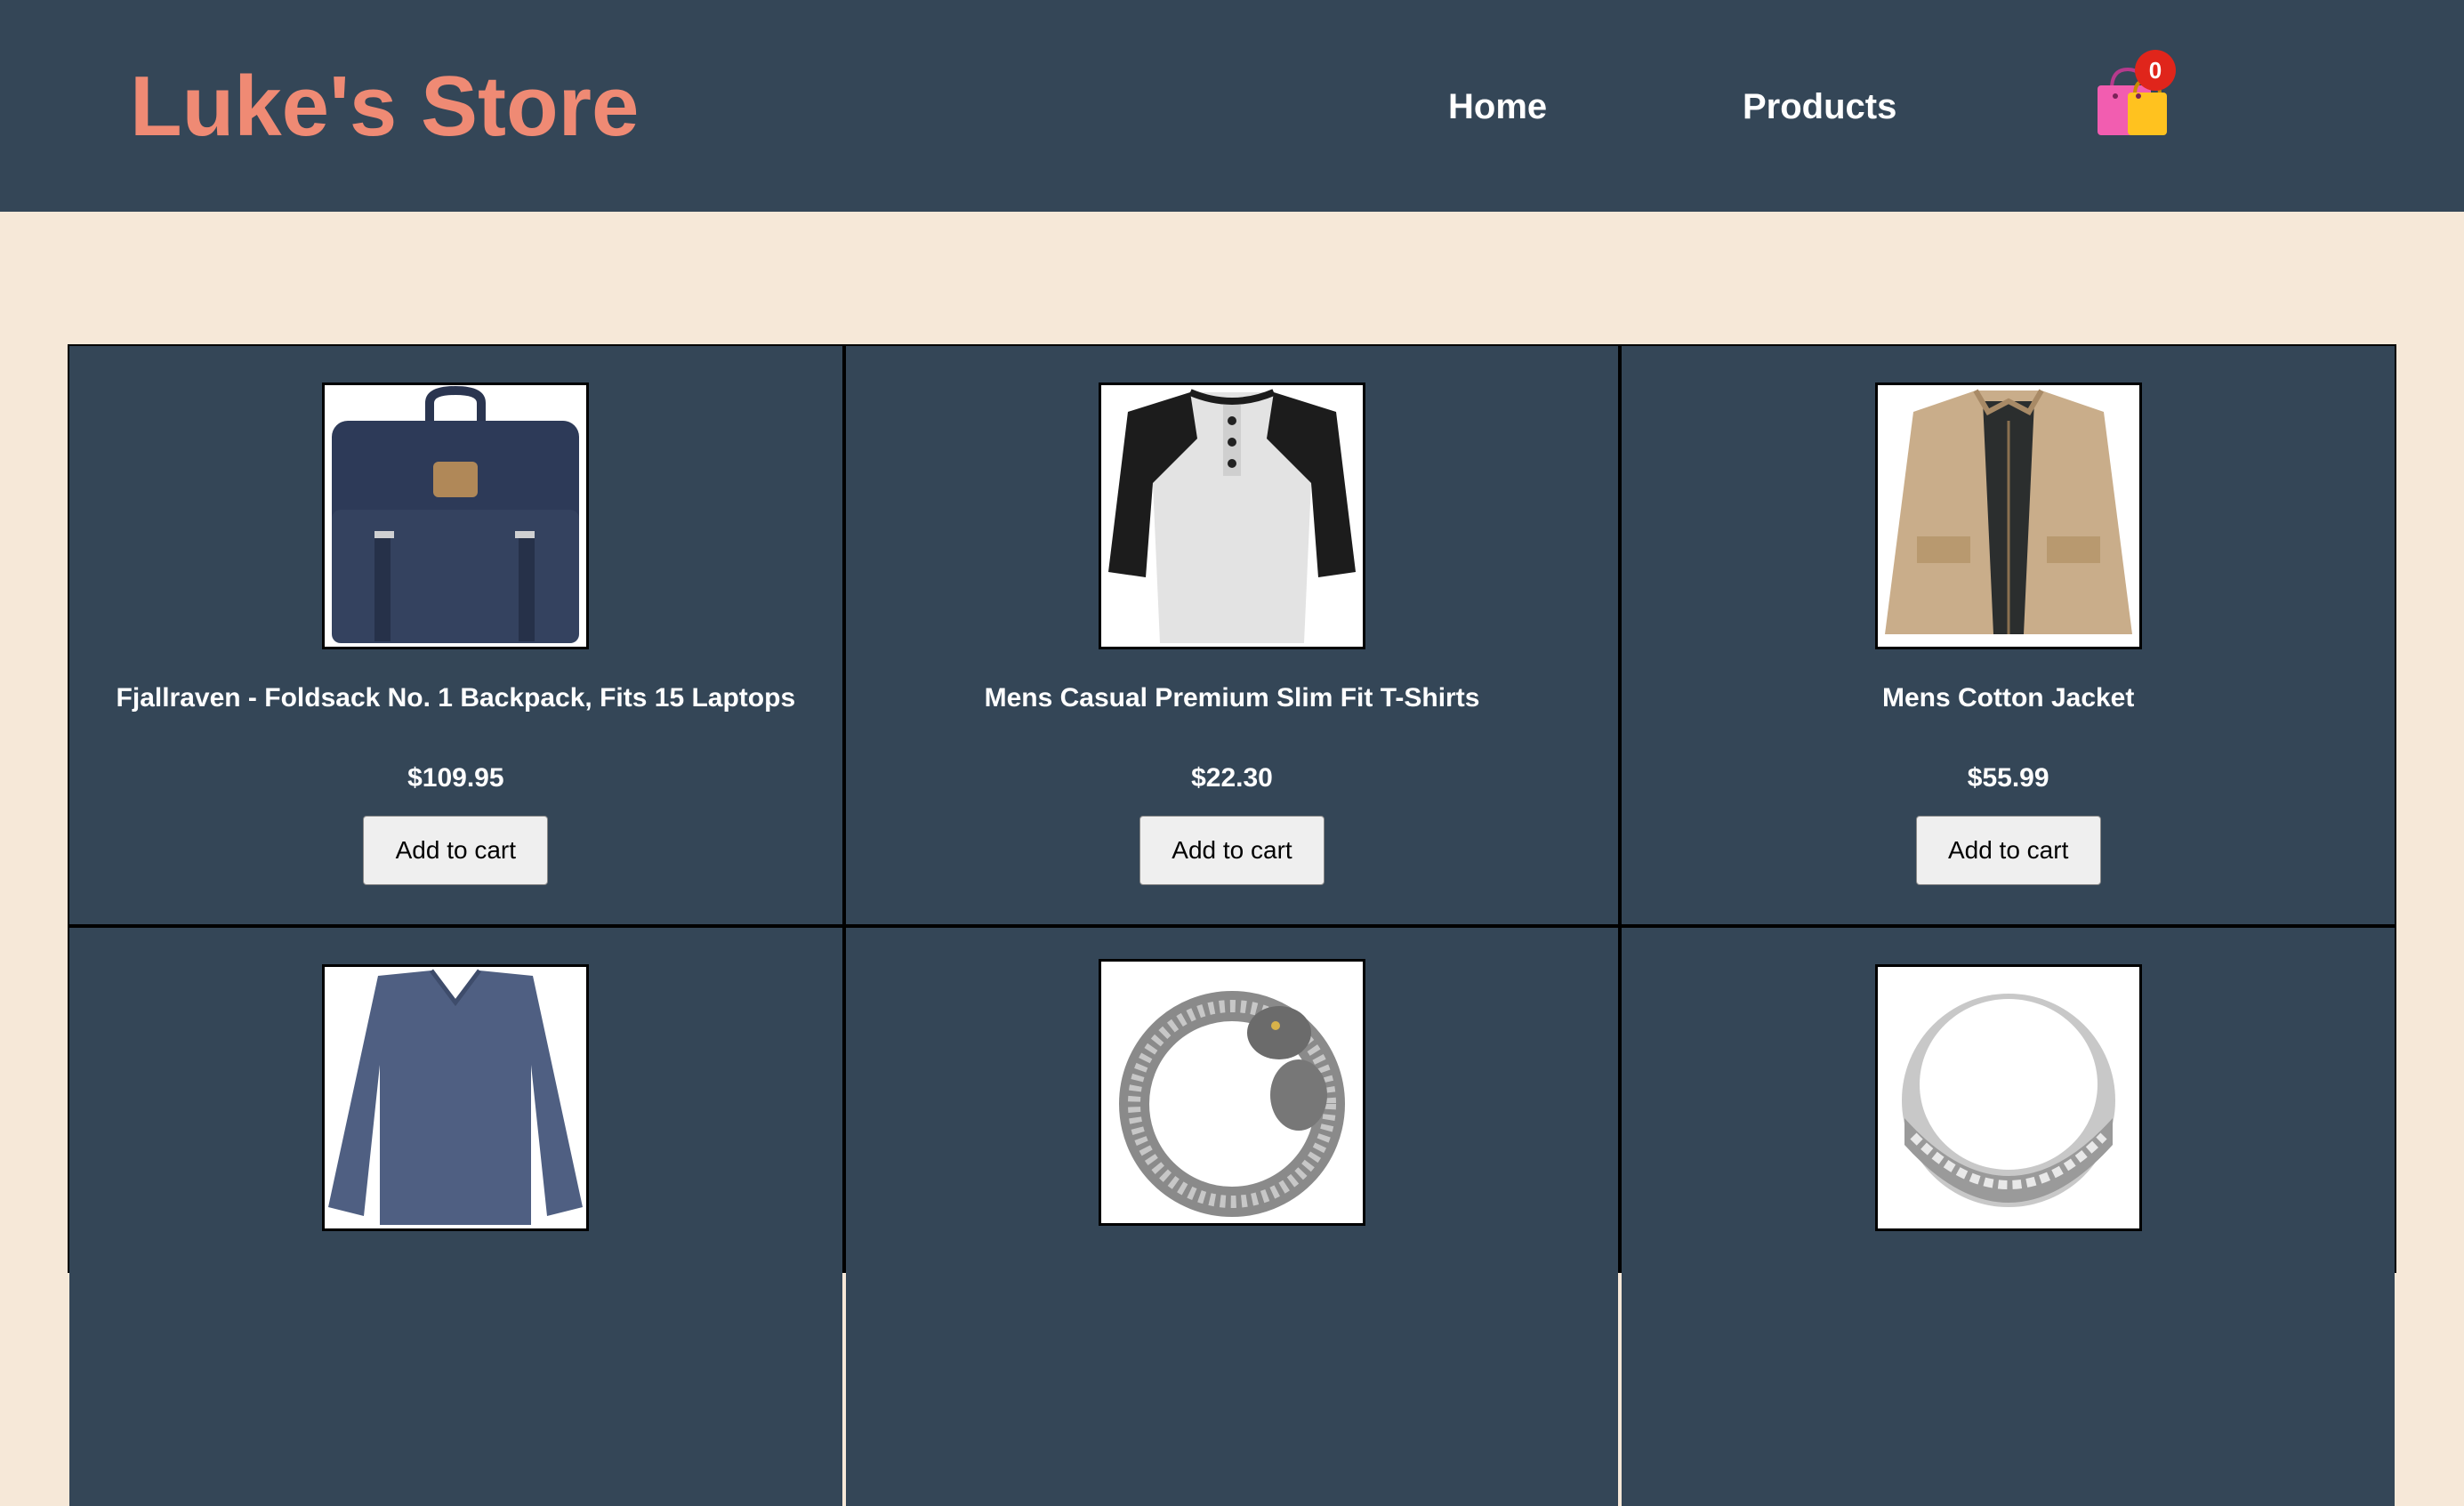  I want to click on product-price: $55.99, so click(2008, 778).